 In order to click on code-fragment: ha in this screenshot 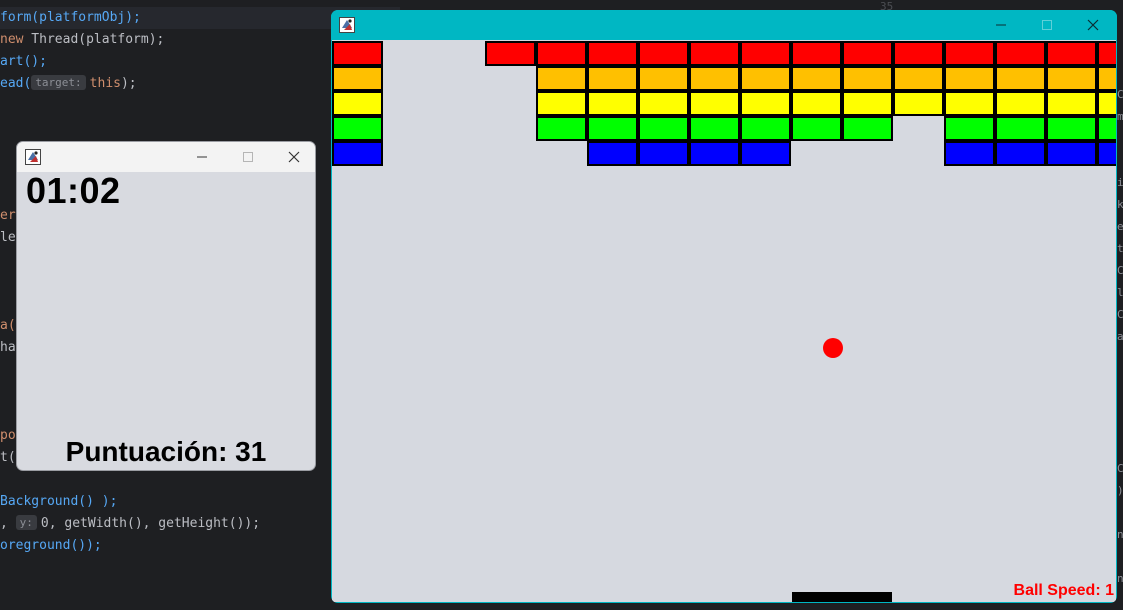, I will do `click(8, 347)`.